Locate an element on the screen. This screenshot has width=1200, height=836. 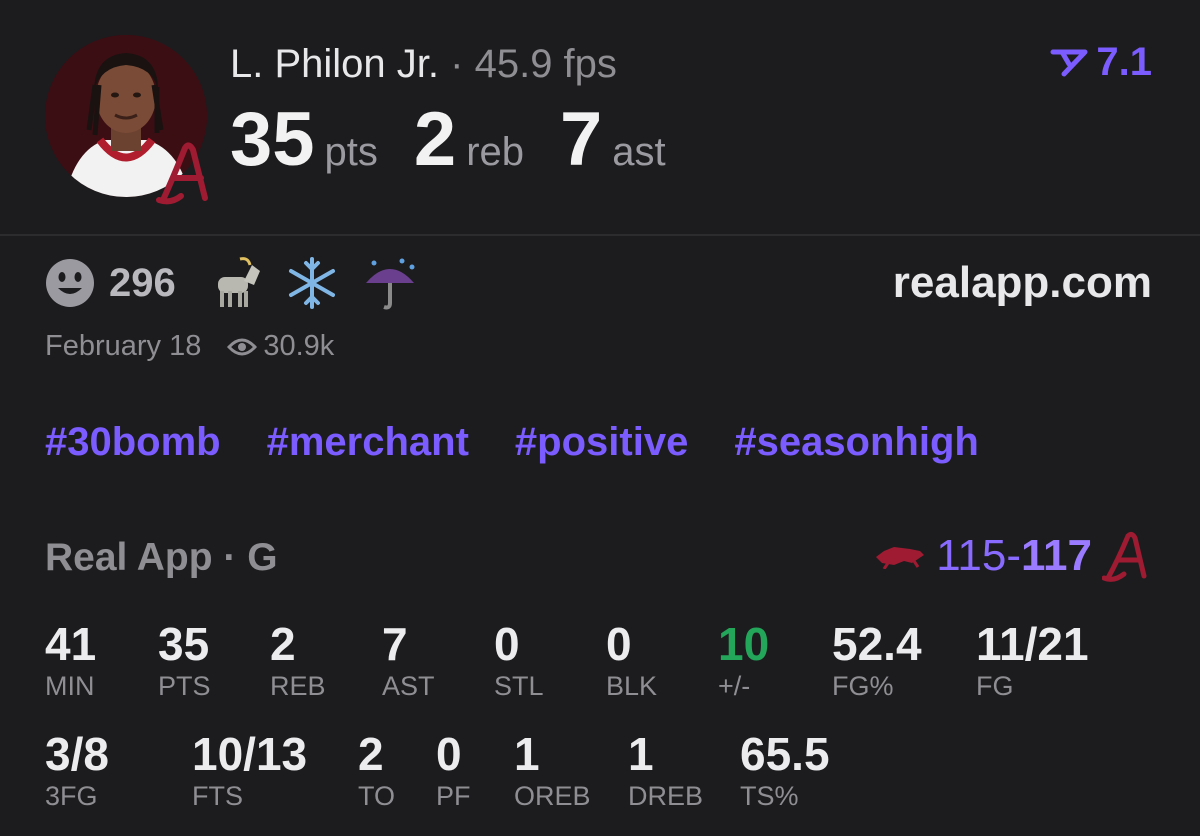
stat-ts-pct: 65.5 TS% is located at coordinates (785, 770).